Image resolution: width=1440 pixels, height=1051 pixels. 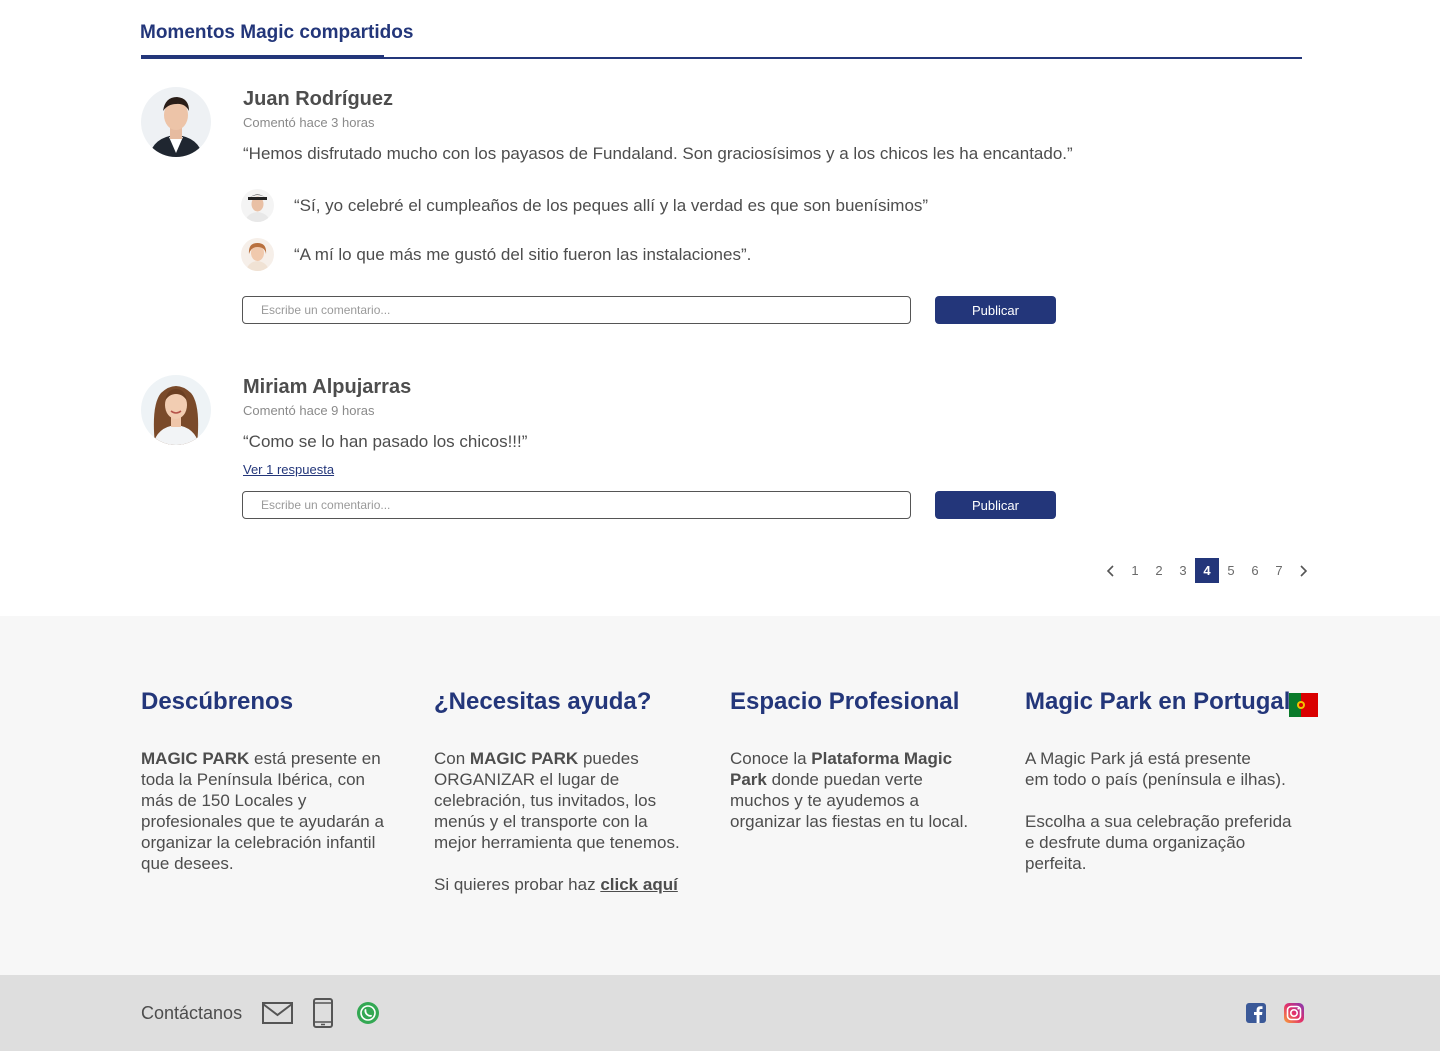 What do you see at coordinates (1111, 570) in the screenshot?
I see `prev-page-icon` at bounding box center [1111, 570].